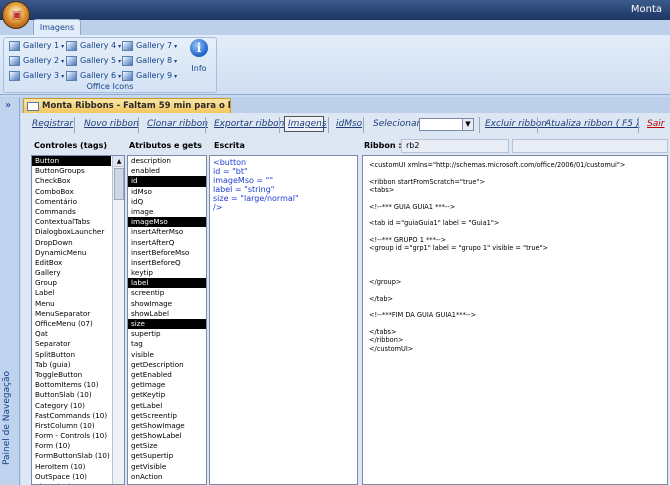 The image size is (670, 485). I want to click on gallery-button-label: Gallery 5, so click(98, 60).